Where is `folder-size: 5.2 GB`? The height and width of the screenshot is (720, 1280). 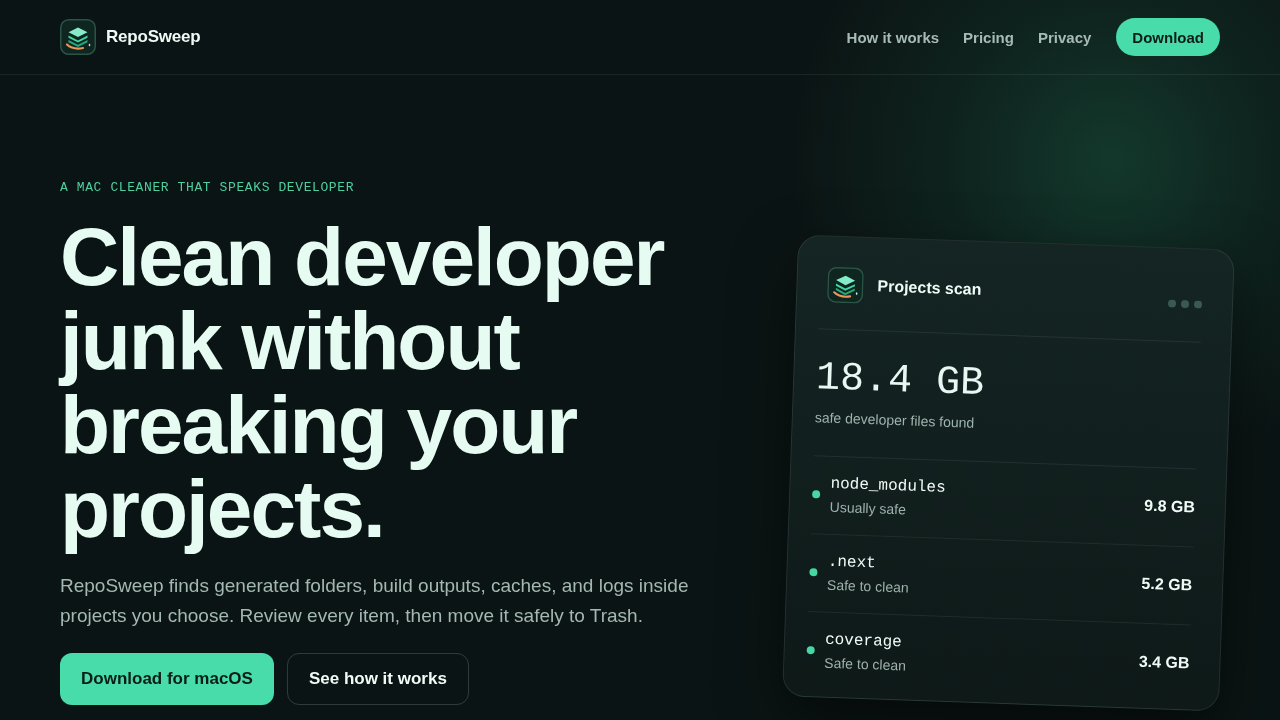
folder-size: 5.2 GB is located at coordinates (1167, 584).